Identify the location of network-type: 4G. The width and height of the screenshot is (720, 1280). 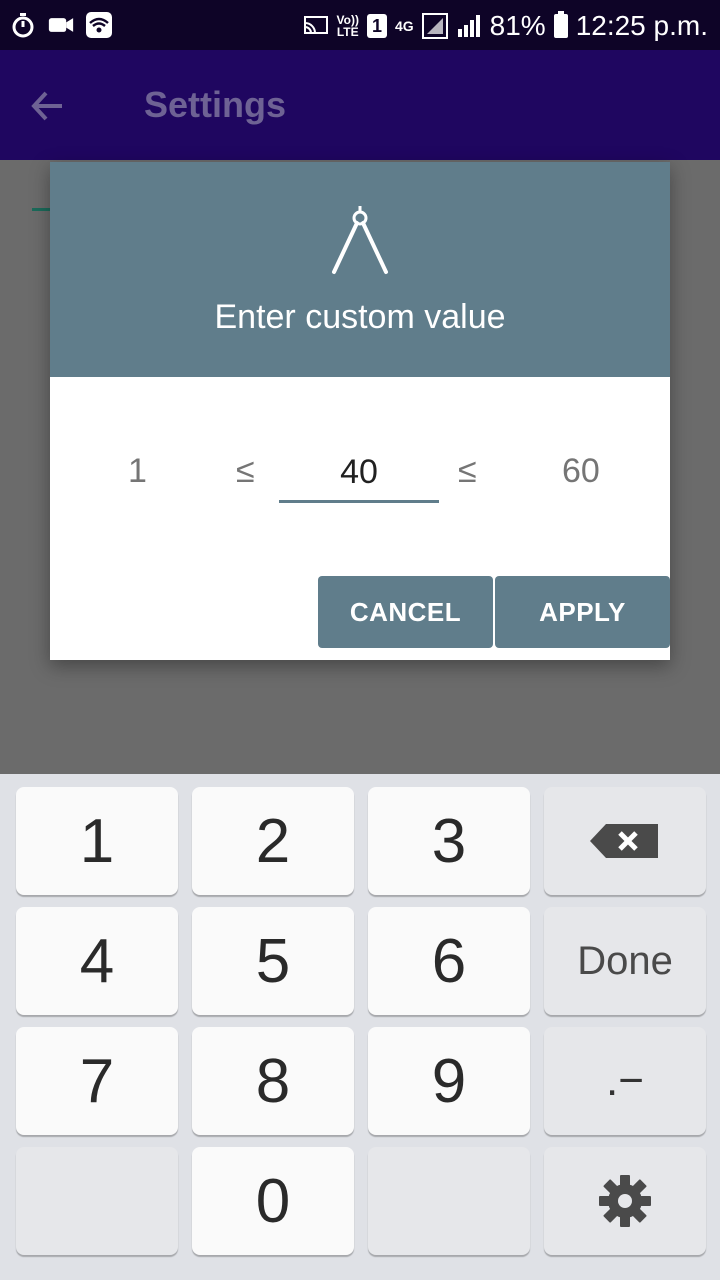
(404, 26).